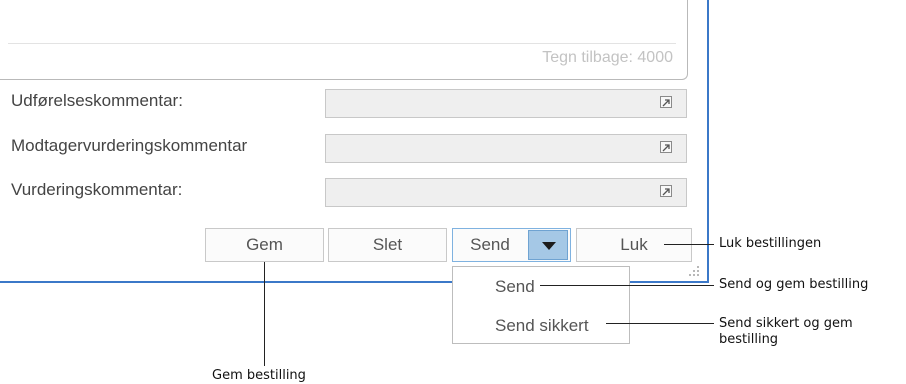  Describe the element at coordinates (264, 314) in the screenshot. I see `callout-line-gem` at that location.